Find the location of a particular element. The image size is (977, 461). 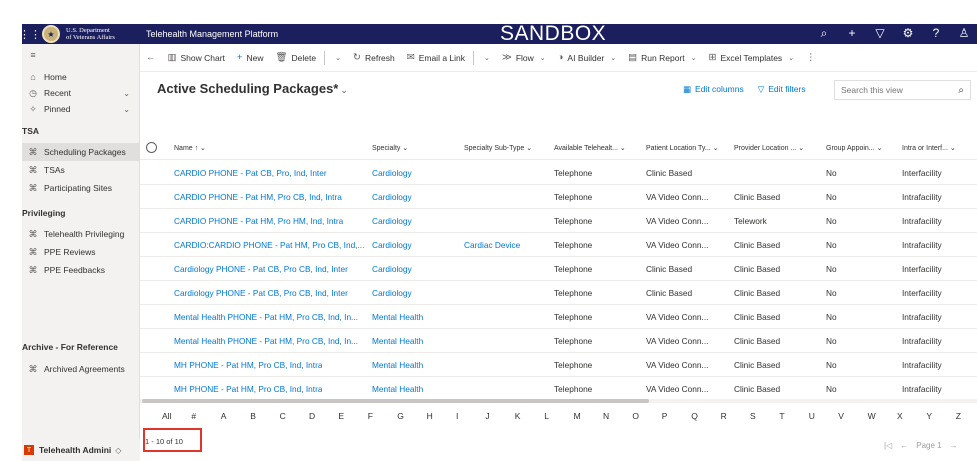

help-icon: ? is located at coordinates (936, 33).